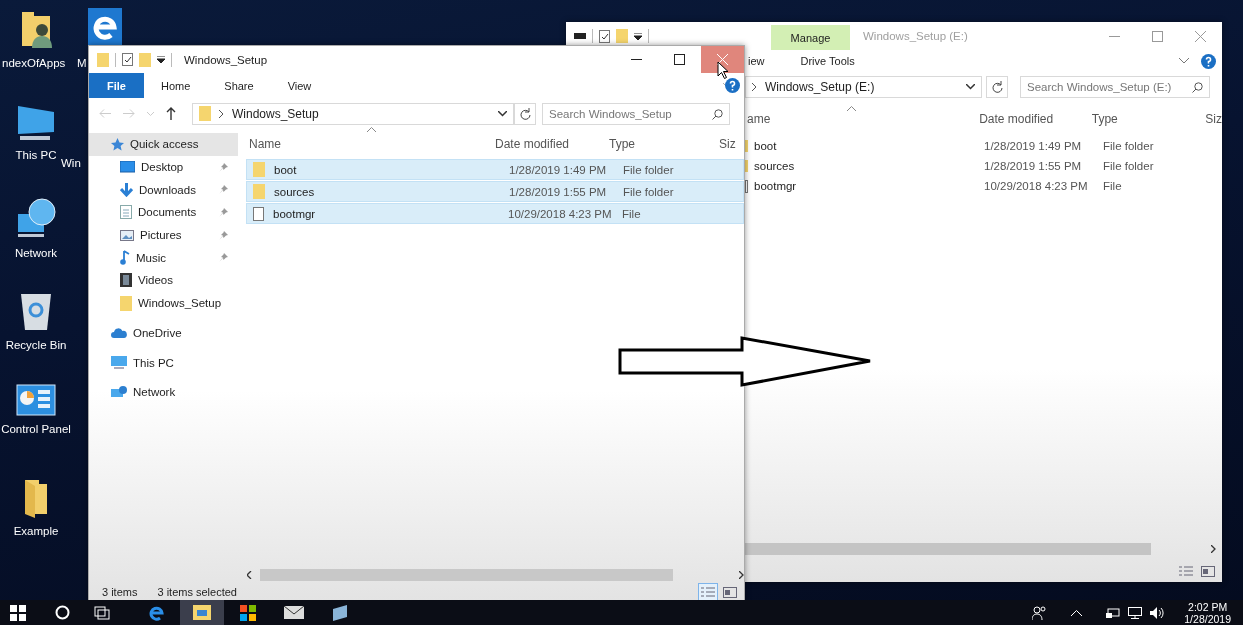 The height and width of the screenshot is (625, 1243). Describe the element at coordinates (82, 63) in the screenshot. I see `desktop-icon-label: M` at that location.